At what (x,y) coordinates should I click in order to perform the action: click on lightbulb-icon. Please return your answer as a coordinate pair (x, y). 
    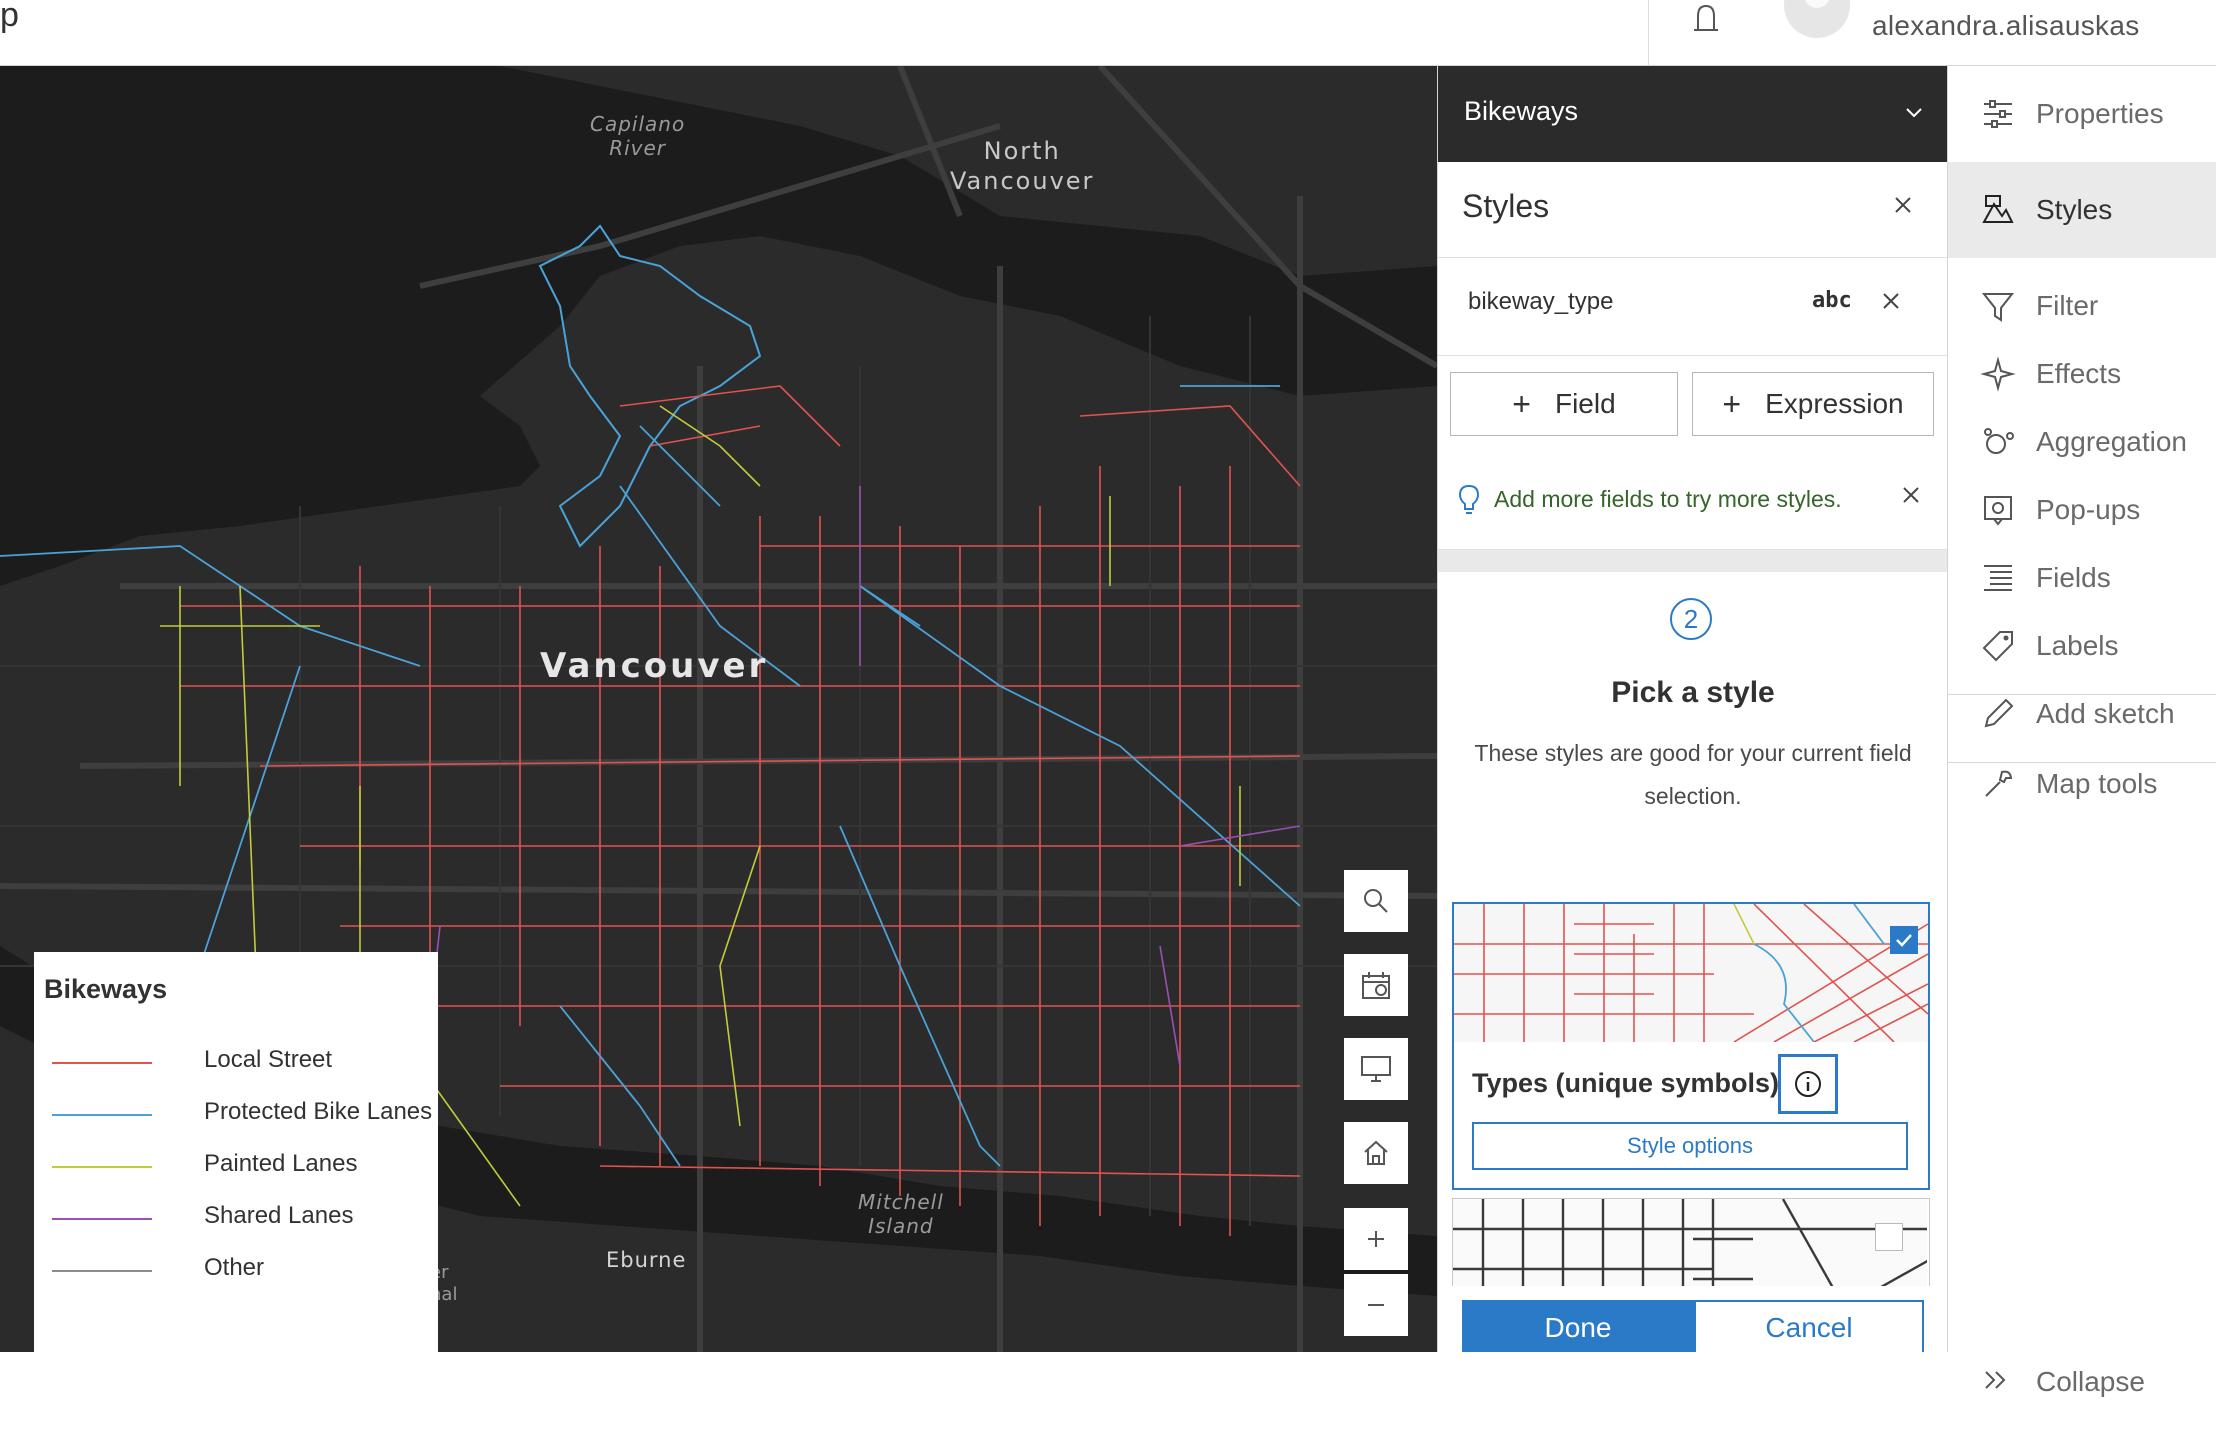
    Looking at the image, I should click on (1469, 499).